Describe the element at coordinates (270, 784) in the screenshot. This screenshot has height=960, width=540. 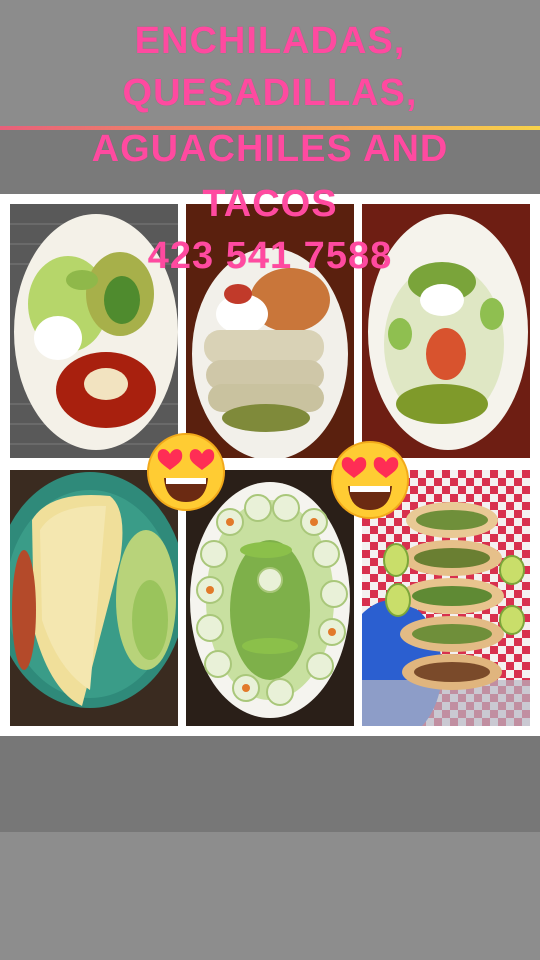
I see `lower-band` at that location.